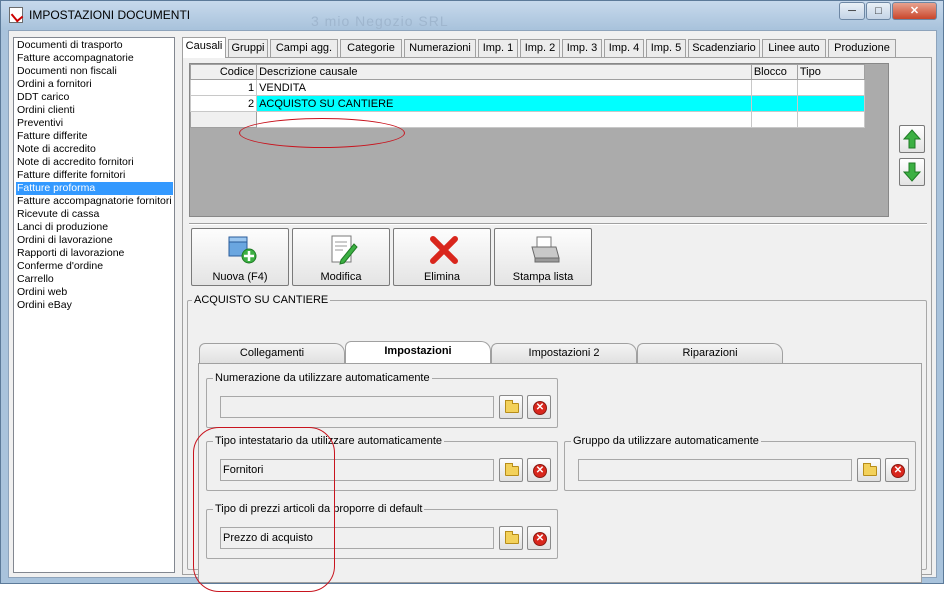 This screenshot has height=592, width=944. Describe the element at coordinates (94, 71) in the screenshot. I see `list-item: Documenti non fiscali` at that location.